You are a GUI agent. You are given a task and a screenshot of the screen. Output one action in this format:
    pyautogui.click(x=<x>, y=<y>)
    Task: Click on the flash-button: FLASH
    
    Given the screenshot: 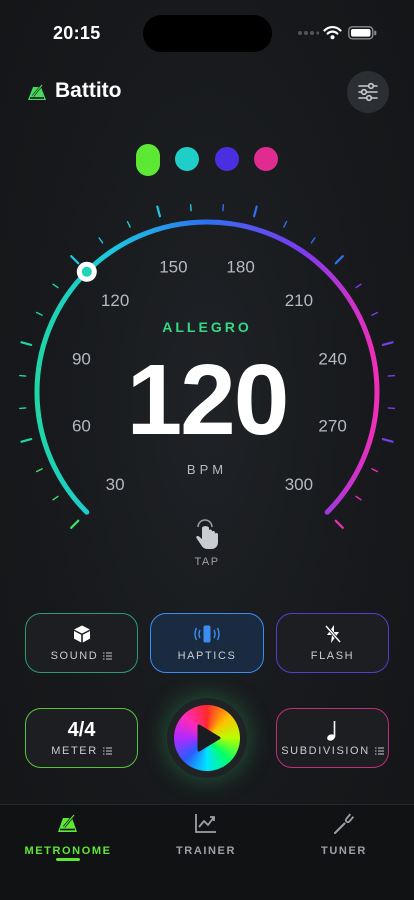 What is the action you would take?
    pyautogui.click(x=332, y=643)
    